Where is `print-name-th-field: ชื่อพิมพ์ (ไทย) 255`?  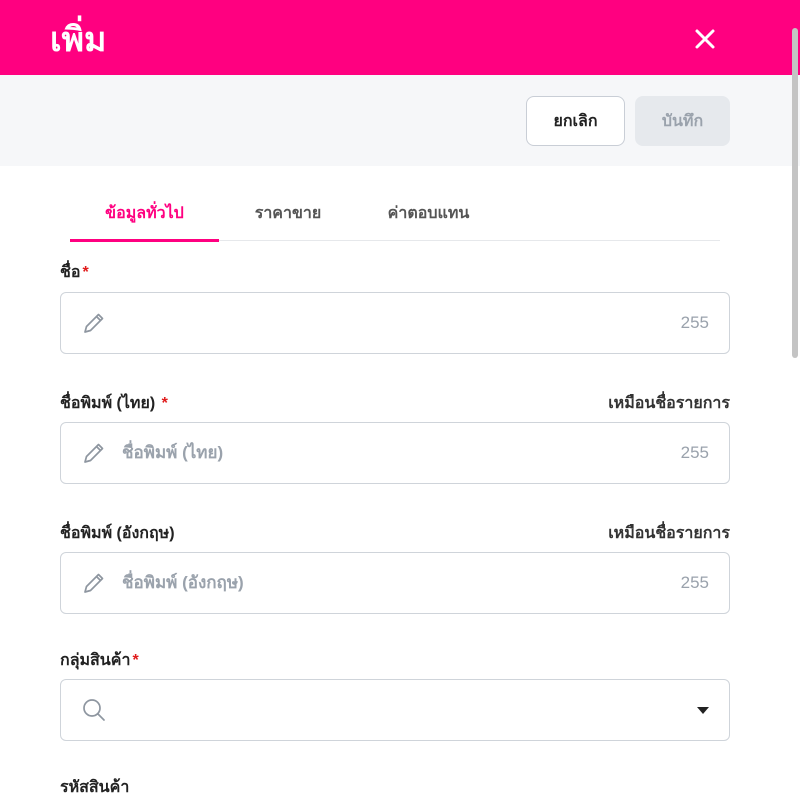 print-name-th-field: ชื่อพิมพ์ (ไทย) 255 is located at coordinates (395, 453).